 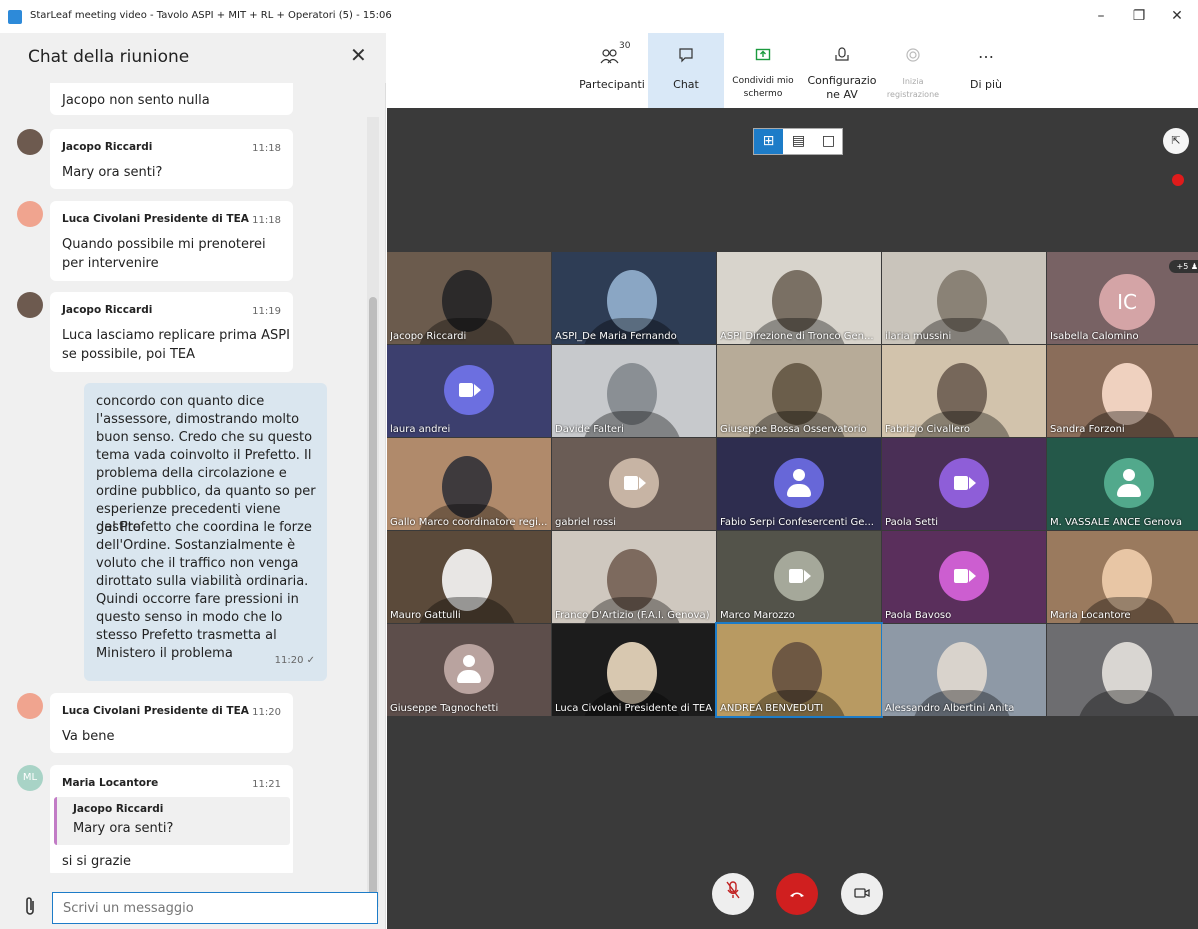 I want to click on starleaf-app-icon, so click(x=15, y=17).